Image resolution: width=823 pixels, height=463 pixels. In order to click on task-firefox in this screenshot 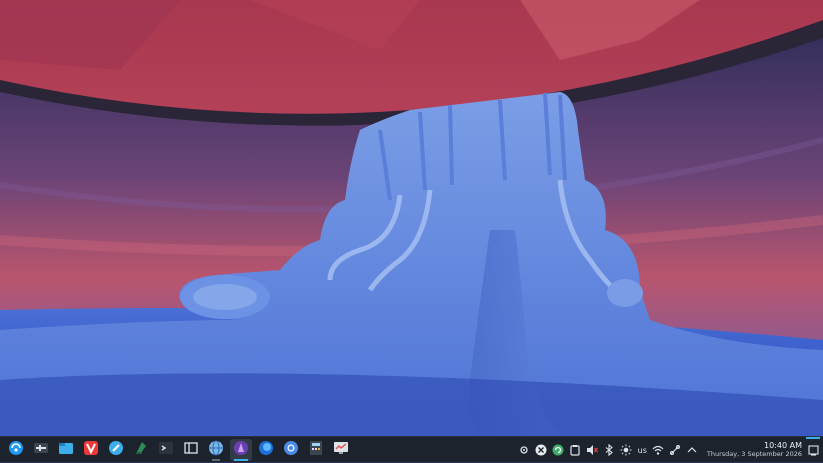, I will do `click(266, 450)`.